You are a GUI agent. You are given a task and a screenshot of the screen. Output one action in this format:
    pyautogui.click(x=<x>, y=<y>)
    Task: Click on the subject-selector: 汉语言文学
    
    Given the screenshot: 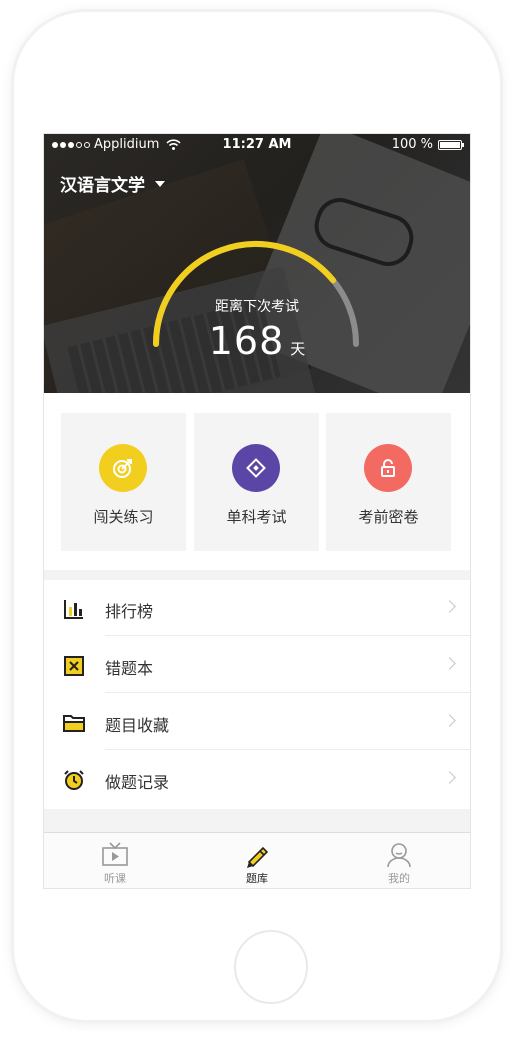 What is the action you would take?
    pyautogui.click(x=112, y=183)
    